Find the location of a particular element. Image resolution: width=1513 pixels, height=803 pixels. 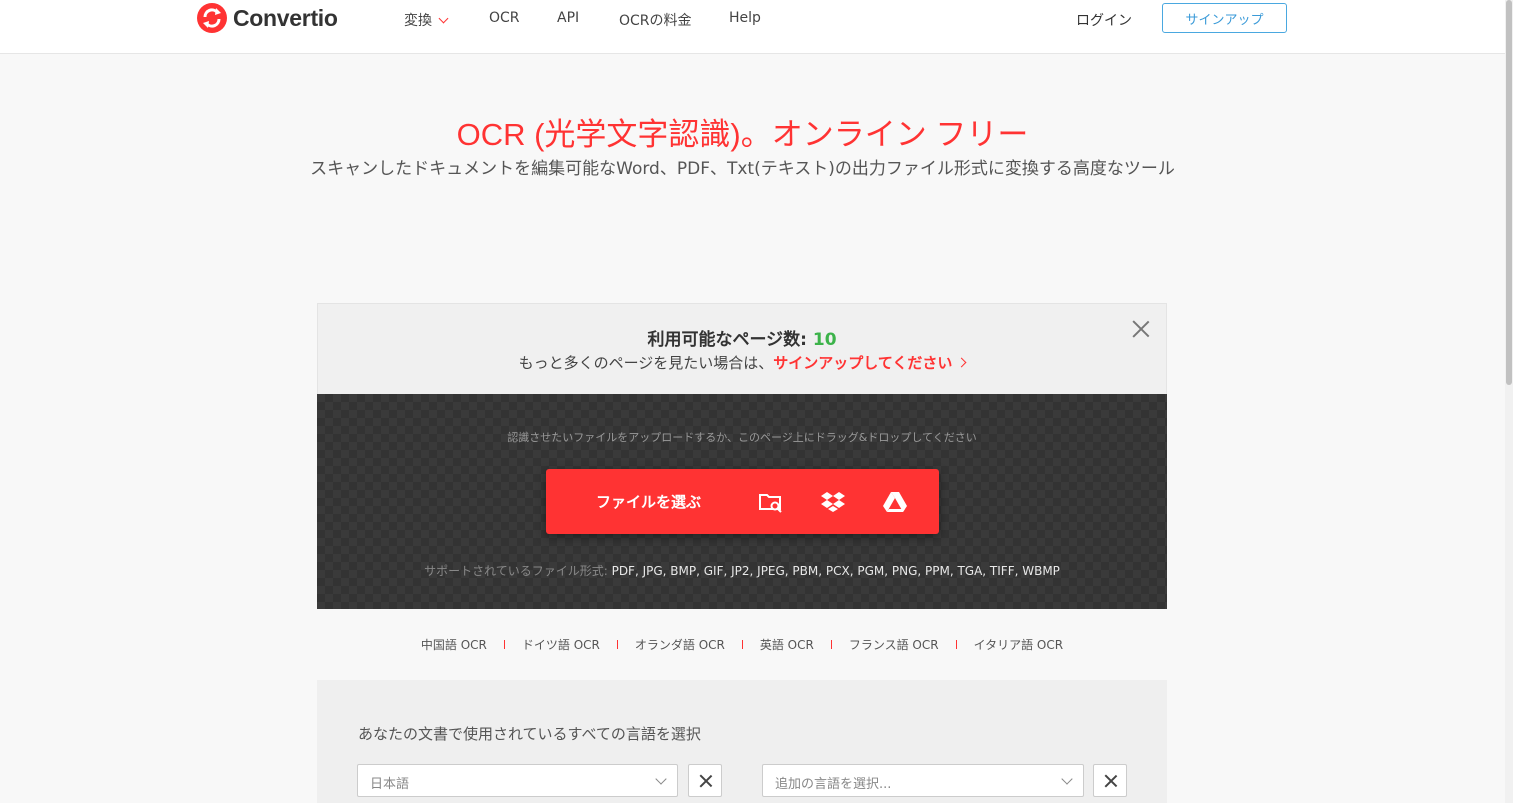

clear-primary-language-button is located at coordinates (705, 780).